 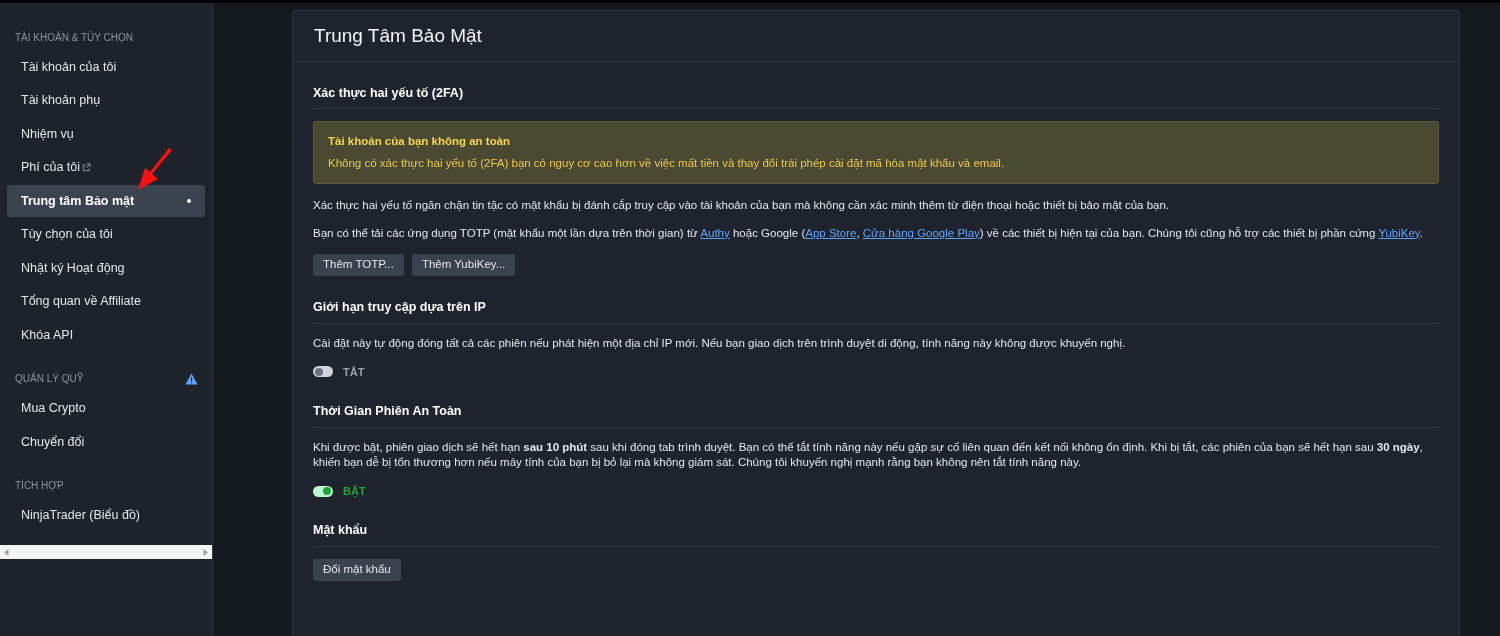 What do you see at coordinates (191, 378) in the screenshot?
I see `warning-icon` at bounding box center [191, 378].